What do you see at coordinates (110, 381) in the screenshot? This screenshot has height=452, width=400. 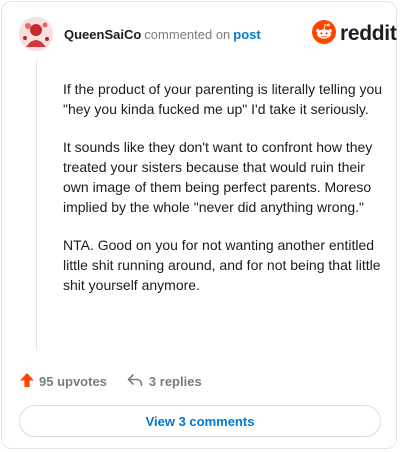 I see `comment-actions: 95 upvotes 3 replies` at bounding box center [110, 381].